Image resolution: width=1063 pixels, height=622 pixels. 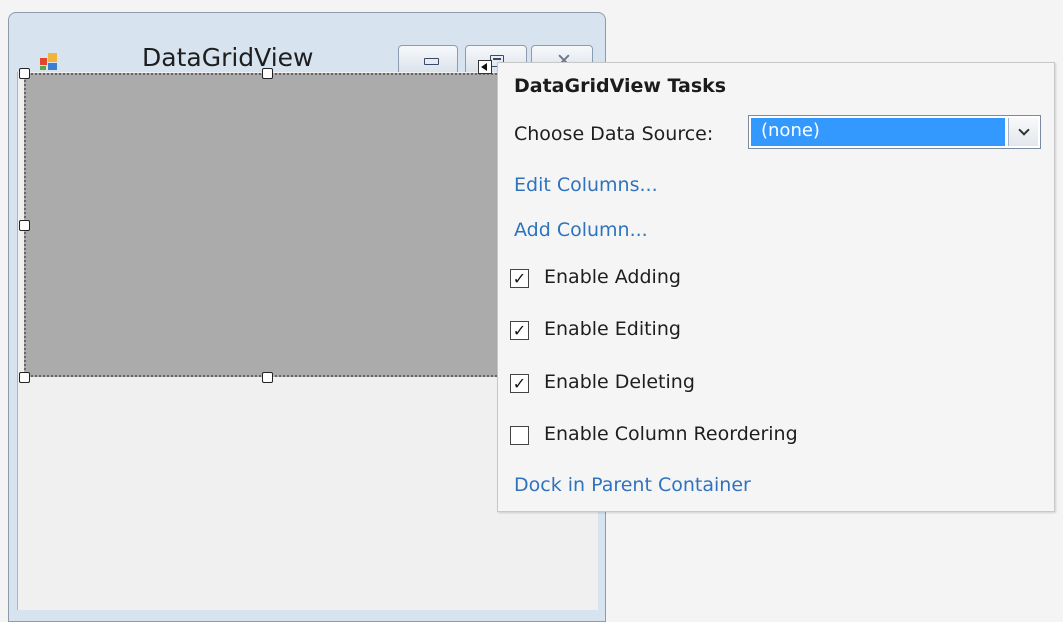 I want to click on minimize-button, so click(x=428, y=60).